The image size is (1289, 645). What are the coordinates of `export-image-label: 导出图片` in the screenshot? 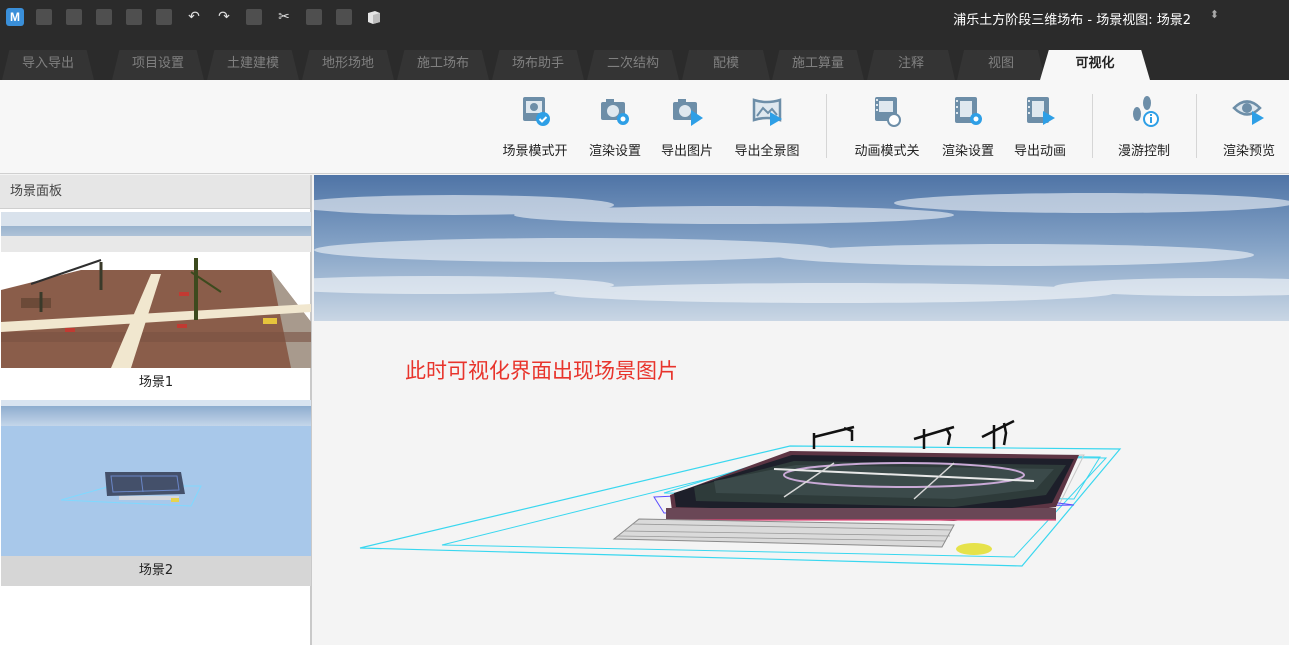 It's located at (686, 151).